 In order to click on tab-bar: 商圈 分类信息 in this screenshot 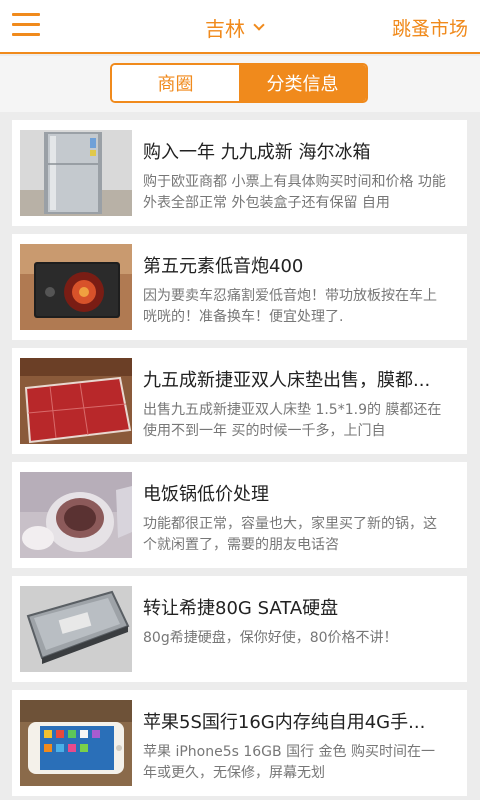, I will do `click(240, 84)`.